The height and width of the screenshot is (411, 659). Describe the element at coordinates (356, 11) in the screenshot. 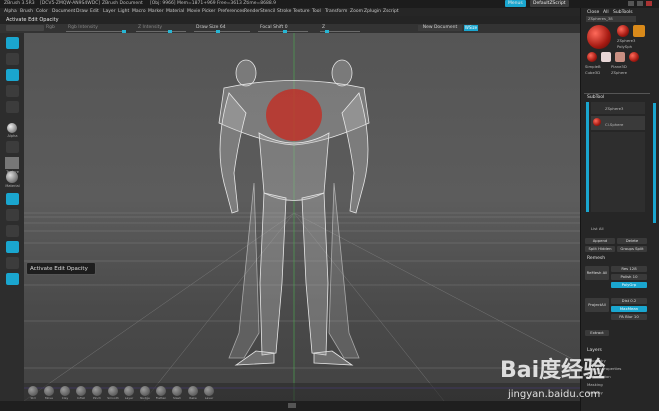

I see `menu-zoom: Zoom` at that location.